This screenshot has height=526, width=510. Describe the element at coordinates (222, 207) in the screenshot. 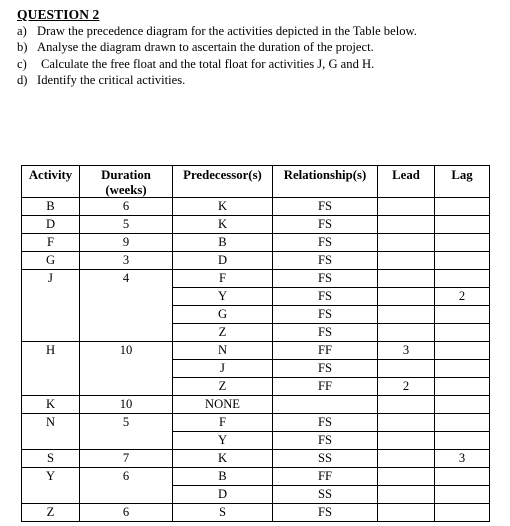

I see `cell-predecessor: K` at that location.